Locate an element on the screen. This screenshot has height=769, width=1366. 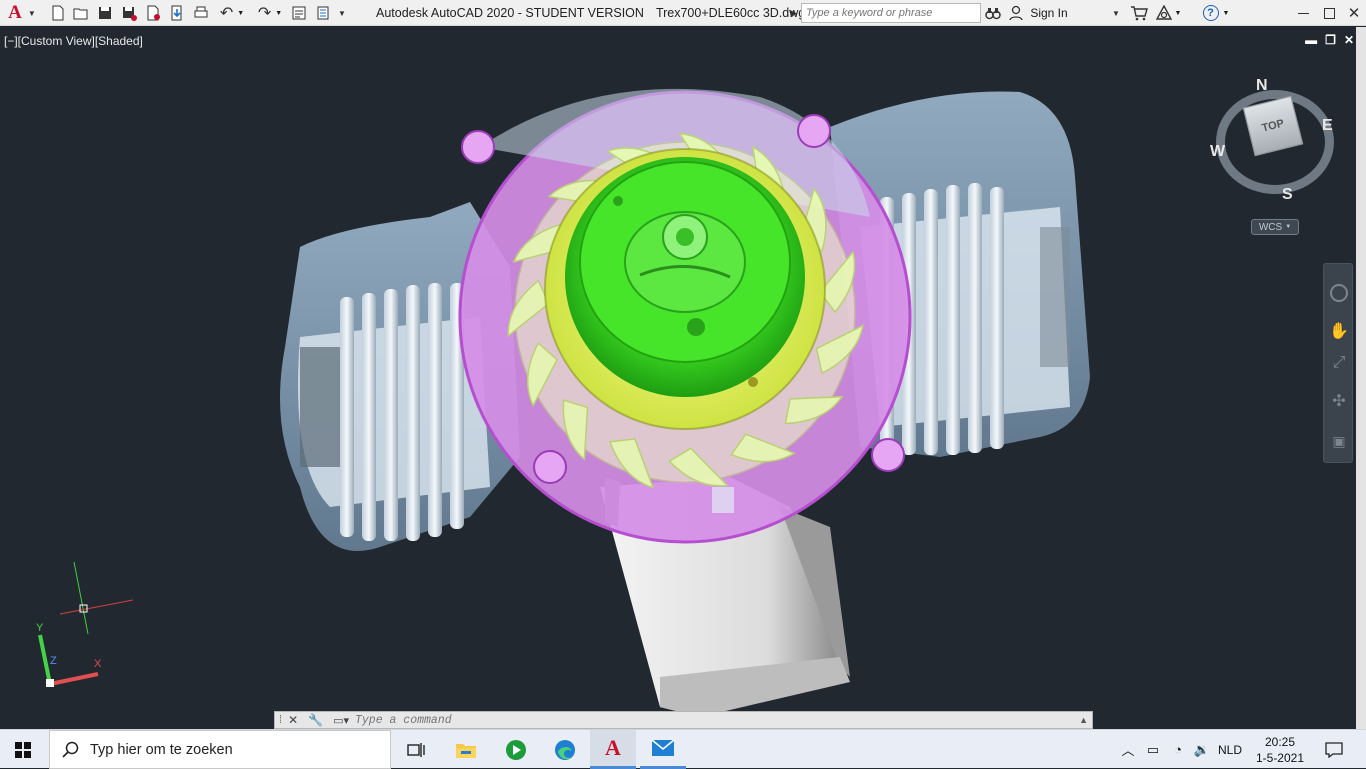
save-to-web-button is located at coordinates (177, 13).